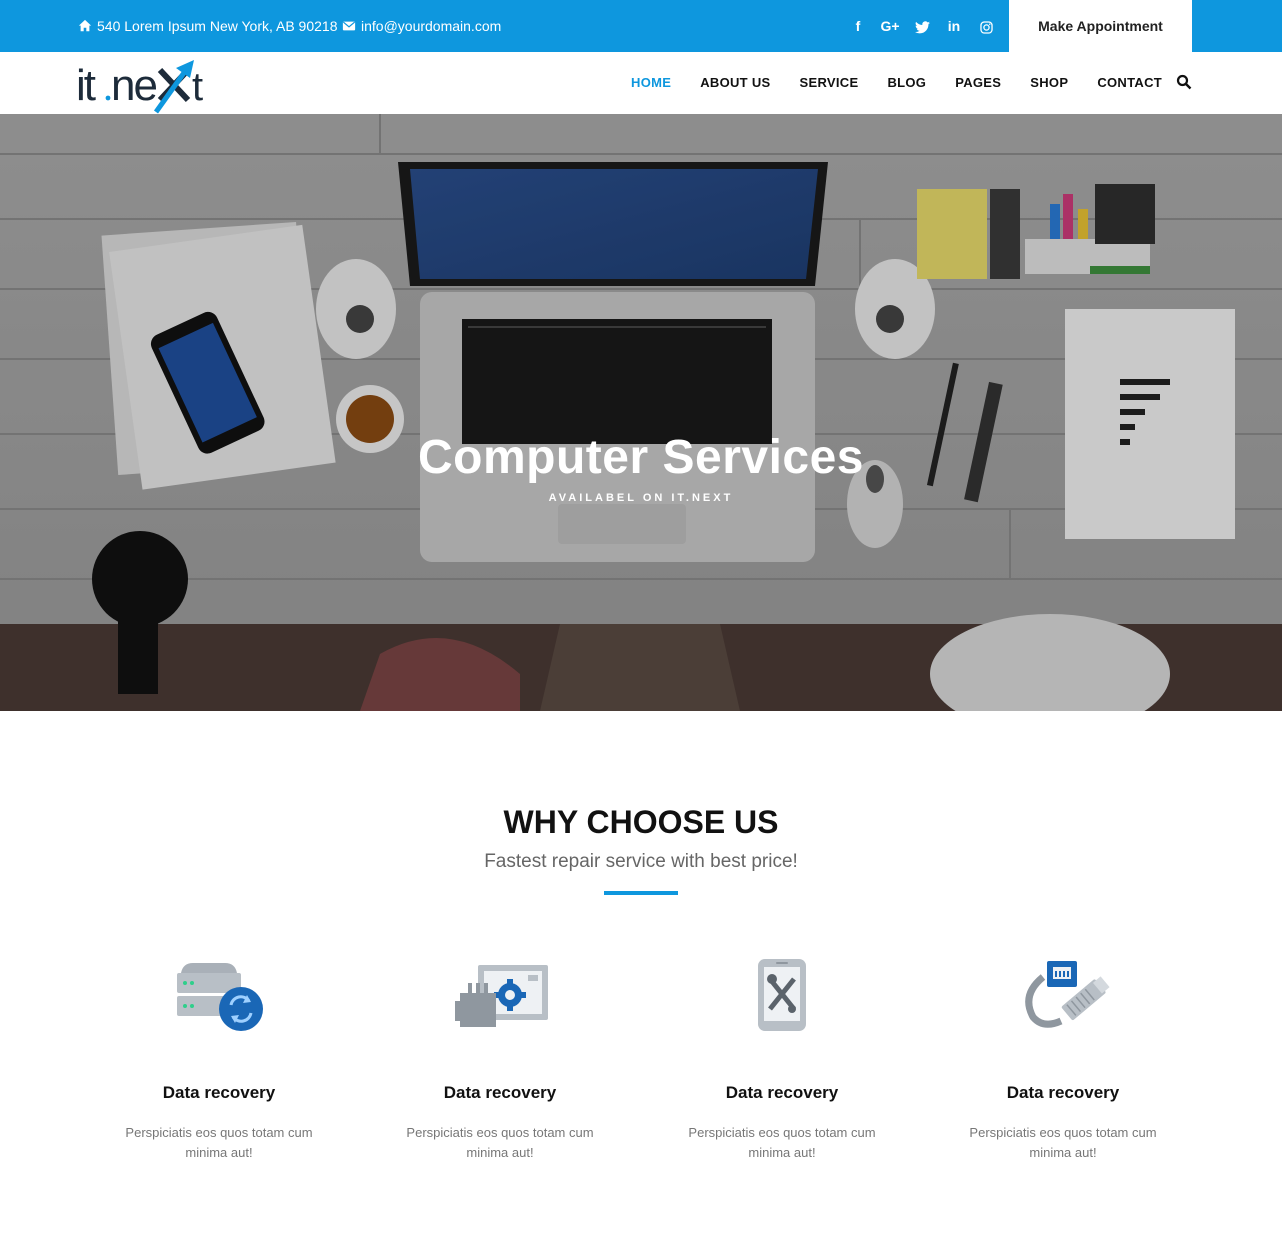 The image size is (1282, 1239). Describe the element at coordinates (954, 26) in the screenshot. I see `linkedin-icon: in` at that location.